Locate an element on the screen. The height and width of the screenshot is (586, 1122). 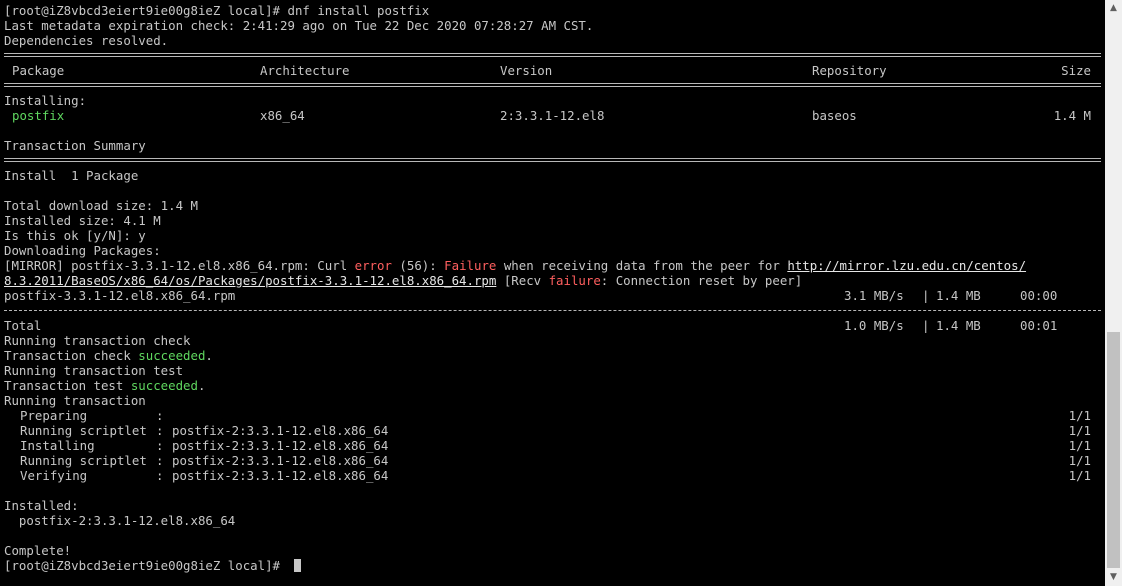
mirror-url-link: http://mirror.lzu.edu.cn/centos/ is located at coordinates (906, 265).